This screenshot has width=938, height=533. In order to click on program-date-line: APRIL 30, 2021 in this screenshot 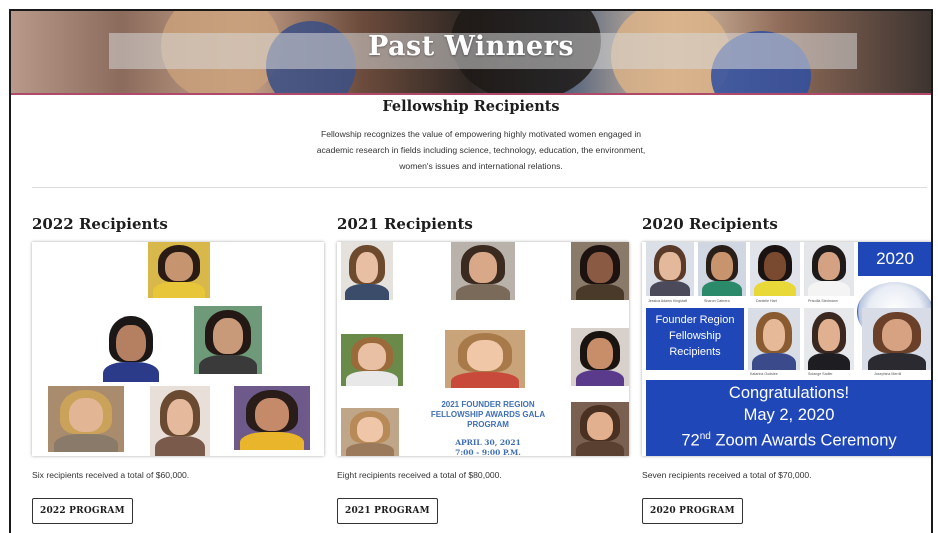, I will do `click(488, 442)`.